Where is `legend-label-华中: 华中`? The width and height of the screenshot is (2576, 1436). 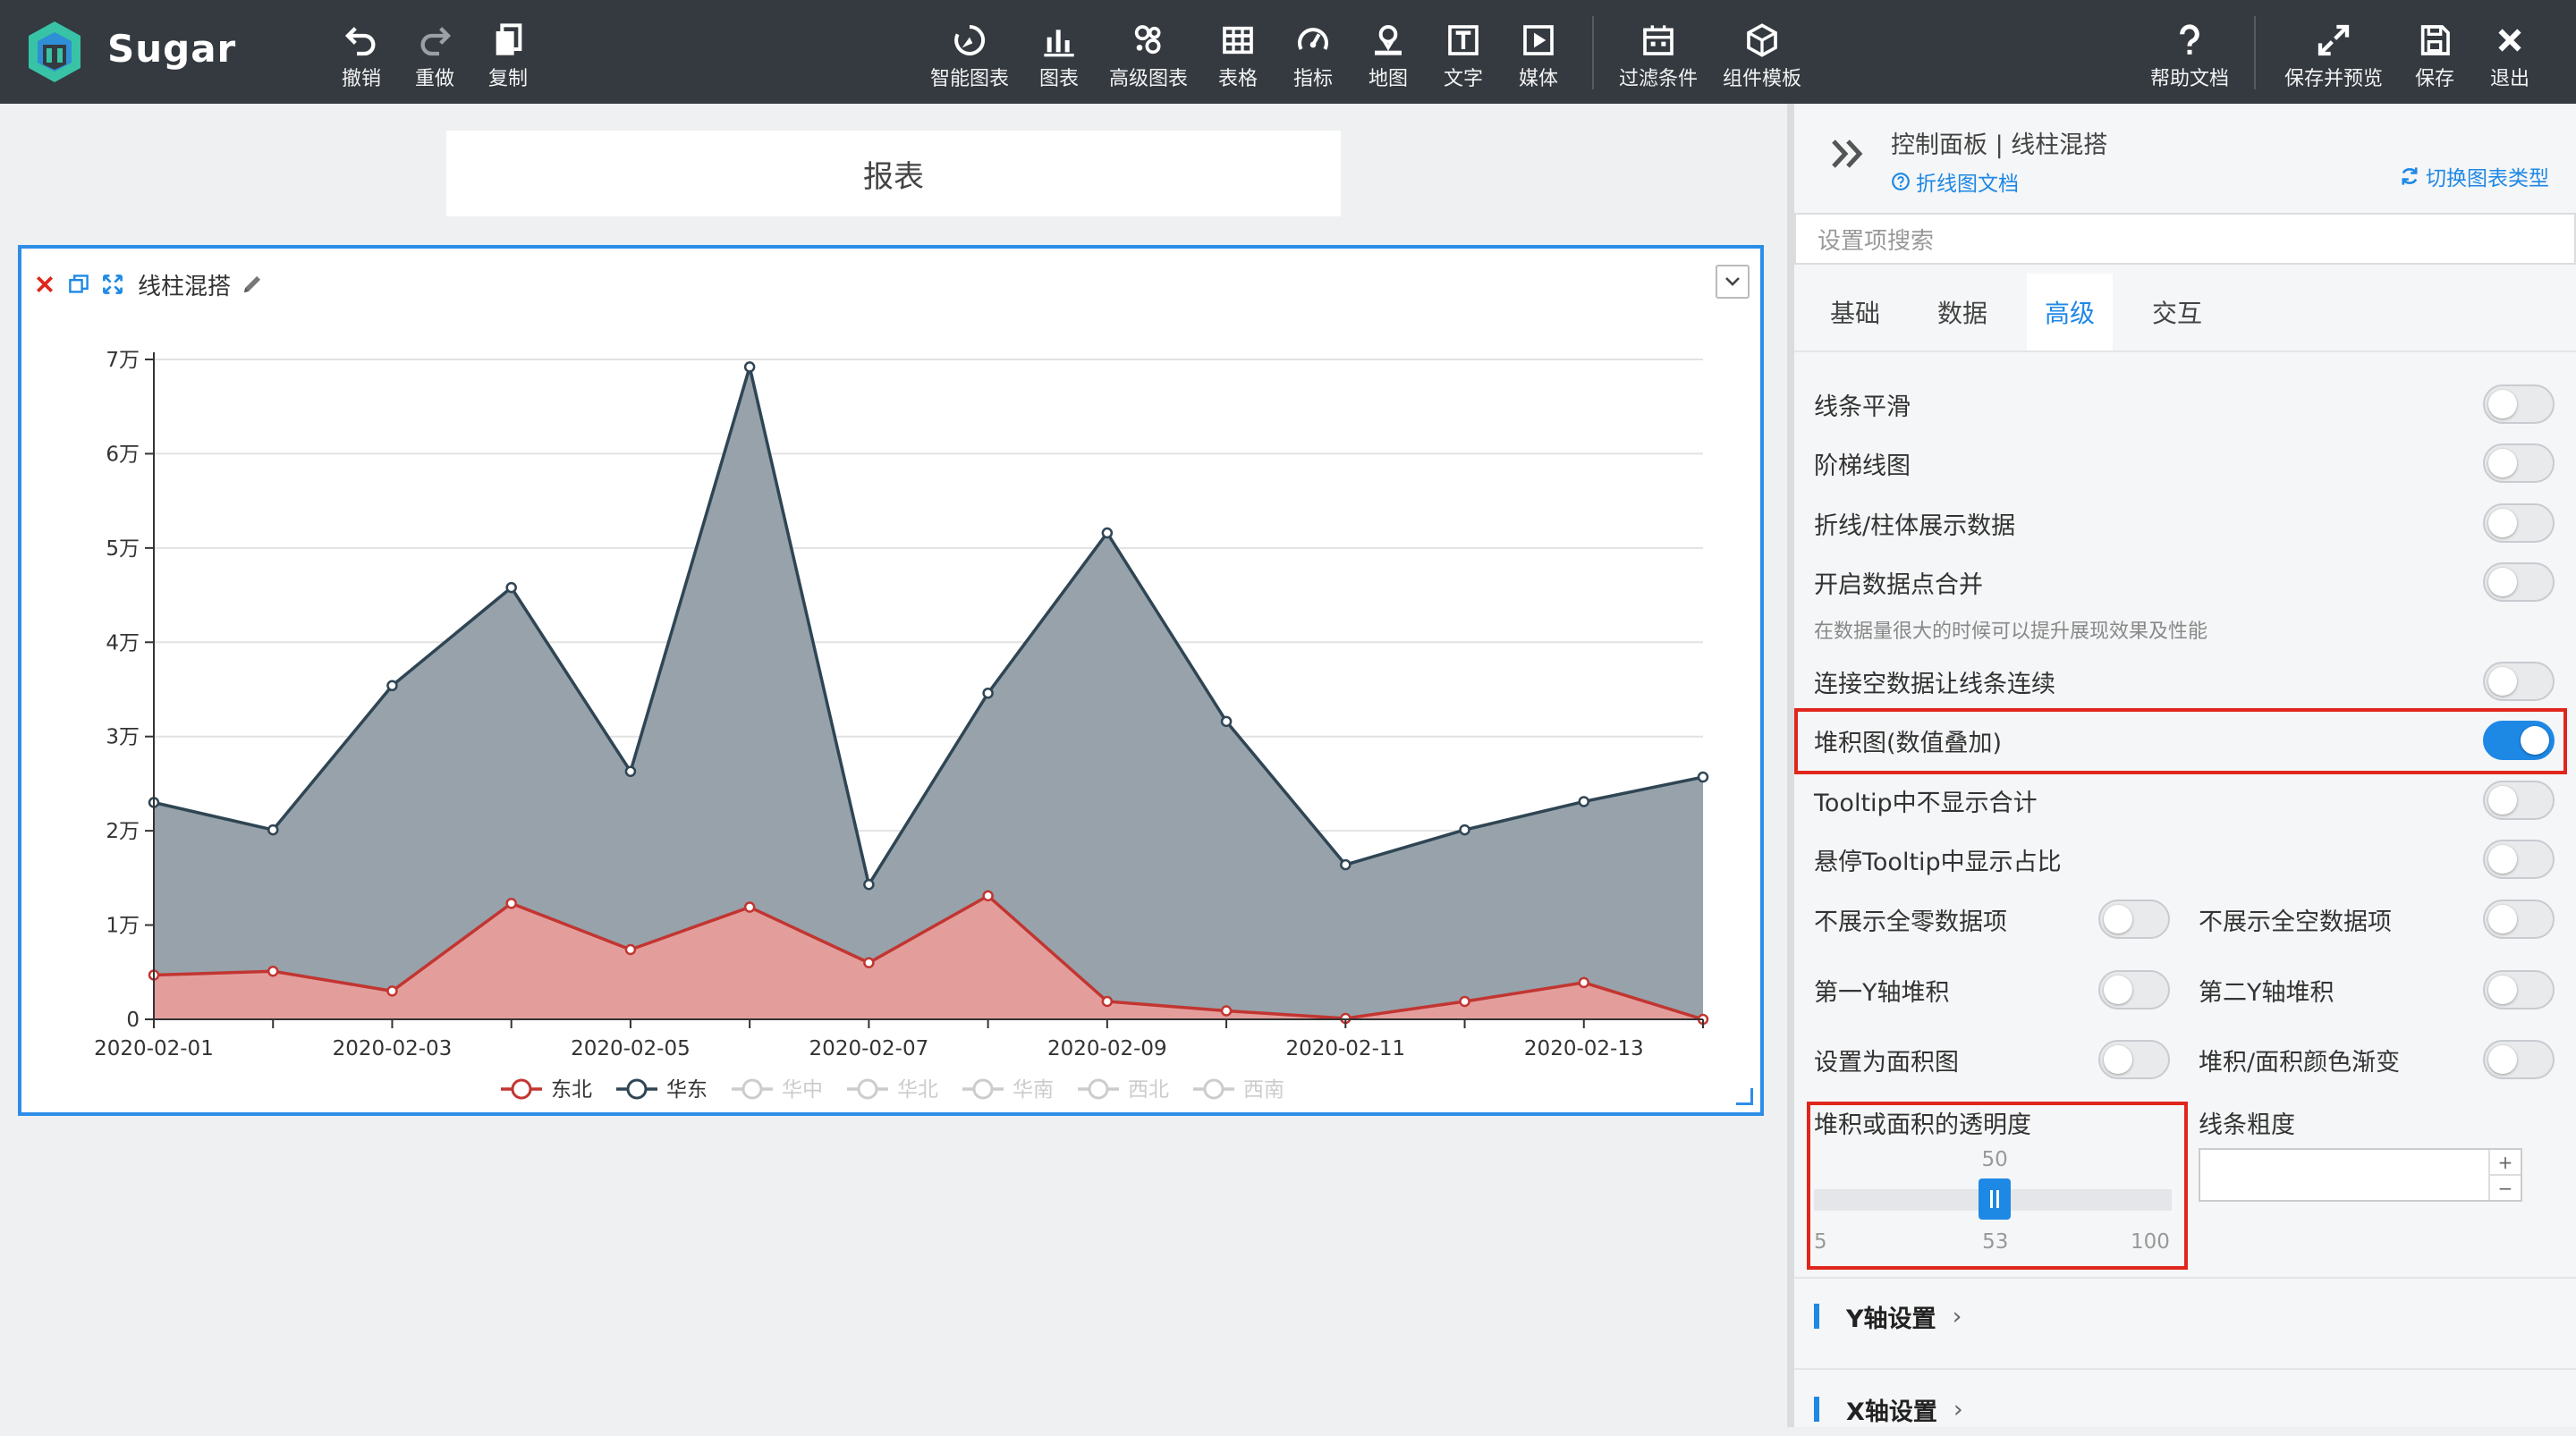 legend-label-华中: 华中 is located at coordinates (802, 1090).